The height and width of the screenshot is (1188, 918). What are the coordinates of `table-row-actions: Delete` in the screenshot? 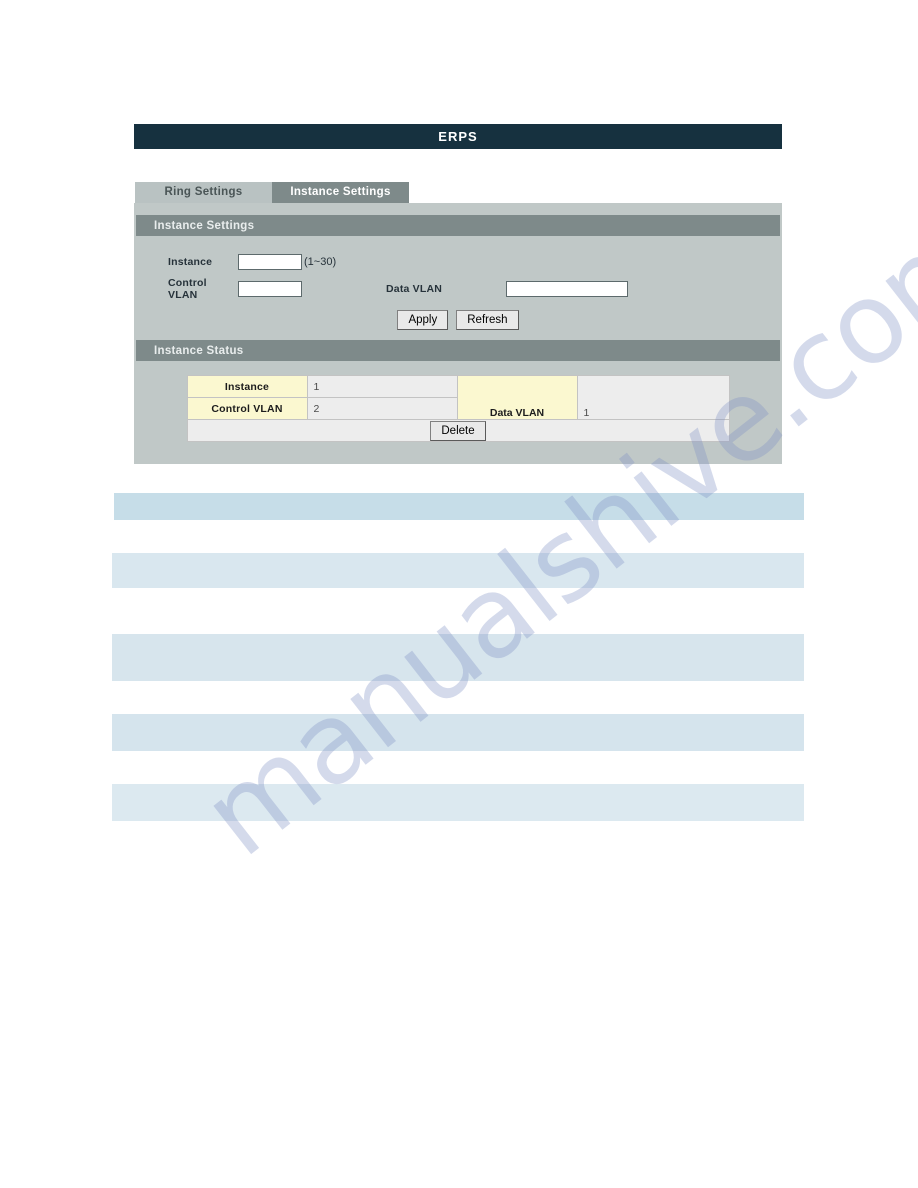 It's located at (458, 430).